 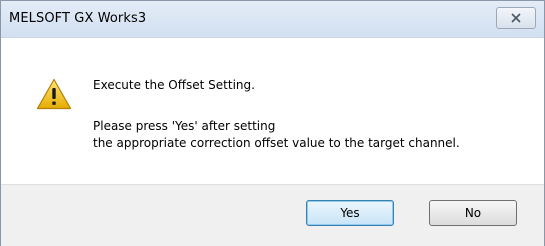 I want to click on message-line: Please press 'Yes' after setting, so click(x=184, y=126).